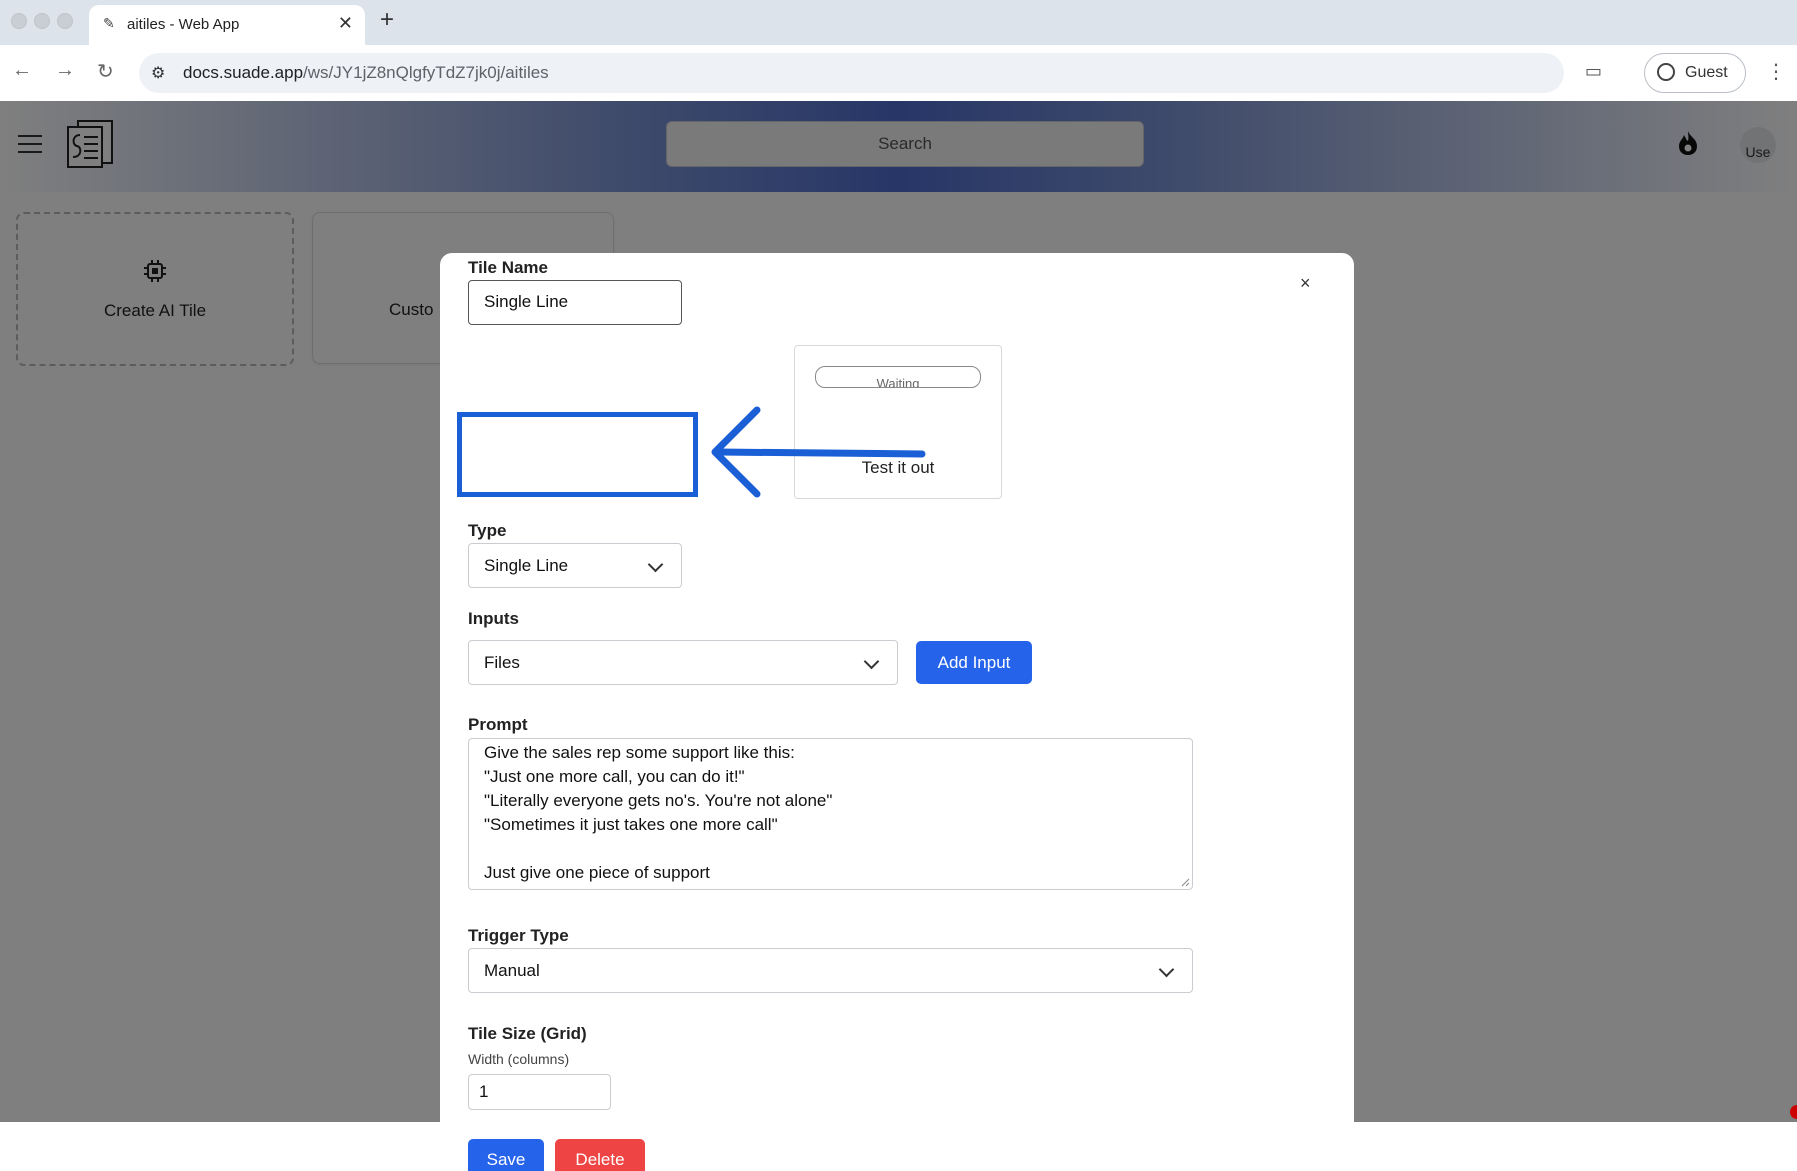 This screenshot has width=1797, height=1171. What do you see at coordinates (518, 935) in the screenshot?
I see `trigger-type-label: Trigger Type` at bounding box center [518, 935].